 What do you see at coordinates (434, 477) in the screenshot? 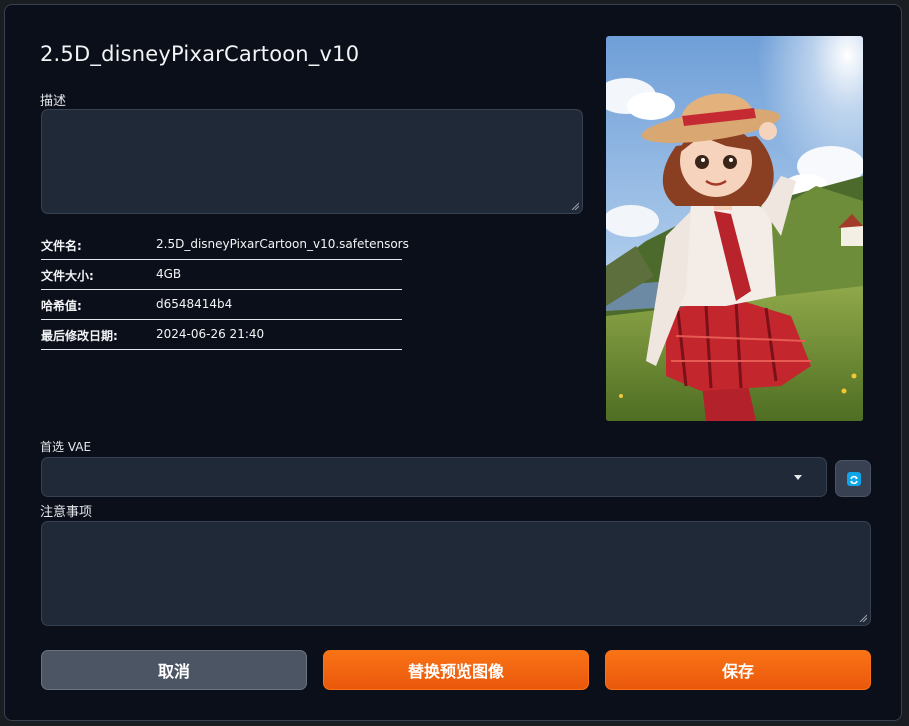
I see `vae-select` at bounding box center [434, 477].